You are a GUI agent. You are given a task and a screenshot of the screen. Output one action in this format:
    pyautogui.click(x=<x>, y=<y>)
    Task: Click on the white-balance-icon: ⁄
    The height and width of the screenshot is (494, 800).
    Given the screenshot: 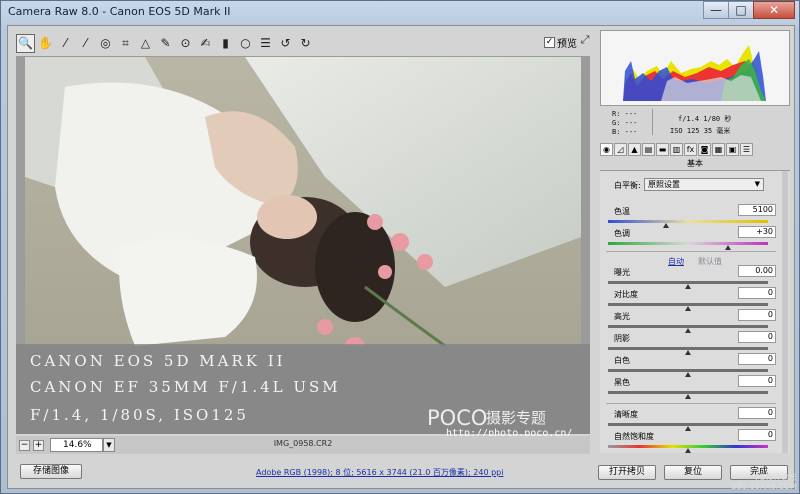 What is the action you would take?
    pyautogui.click(x=65, y=43)
    